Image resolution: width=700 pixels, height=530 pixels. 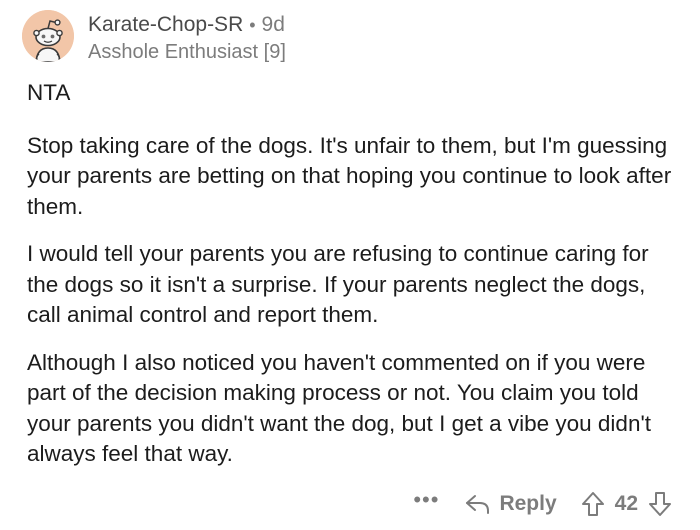 I want to click on user-flair: Asshole Enthusiast [9], so click(x=187, y=52).